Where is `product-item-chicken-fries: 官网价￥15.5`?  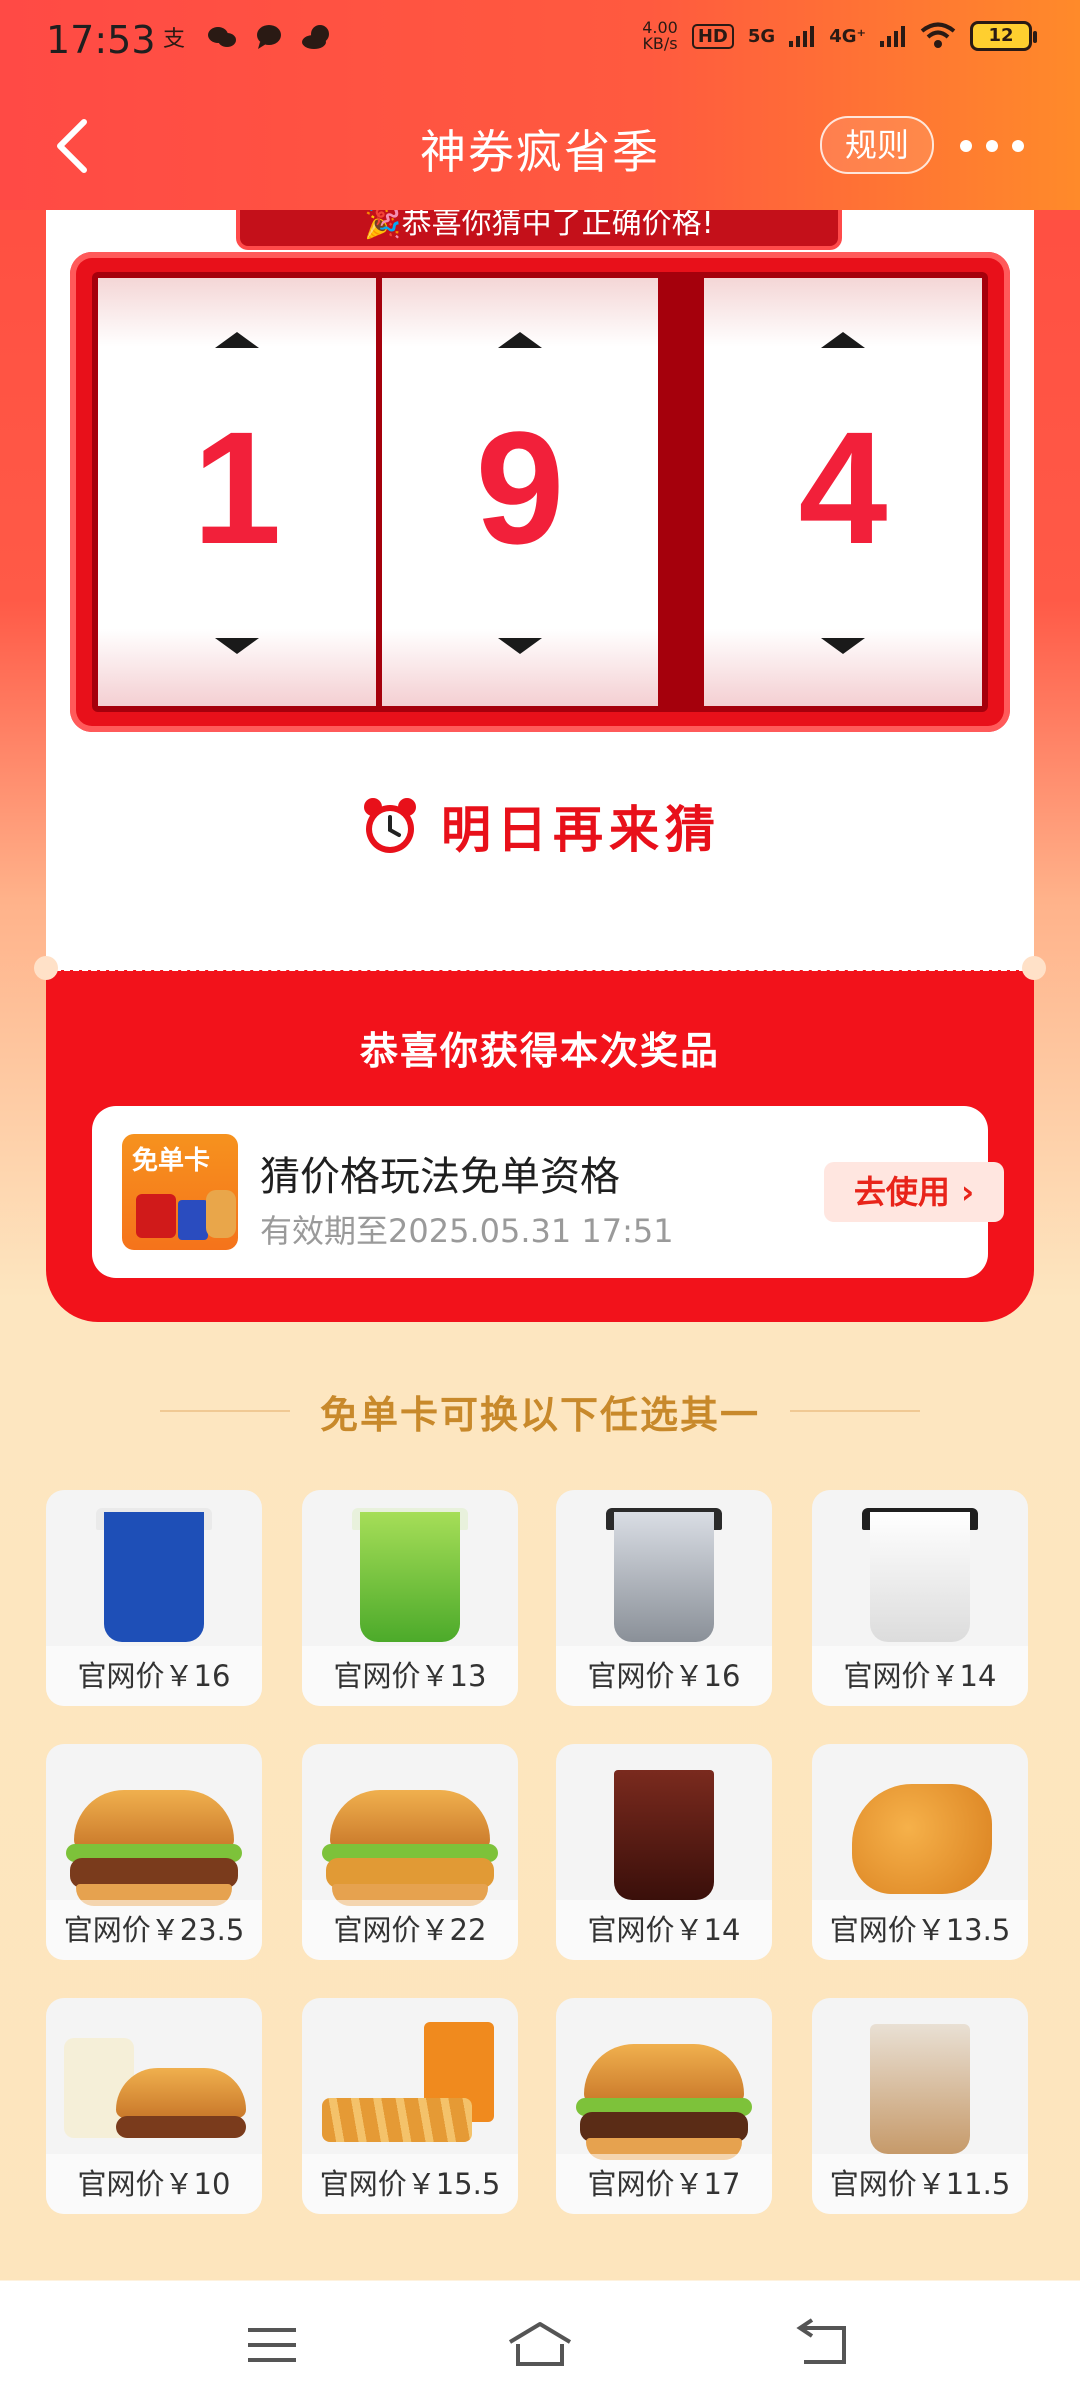 product-item-chicken-fries: 官网价￥15.5 is located at coordinates (410, 2106).